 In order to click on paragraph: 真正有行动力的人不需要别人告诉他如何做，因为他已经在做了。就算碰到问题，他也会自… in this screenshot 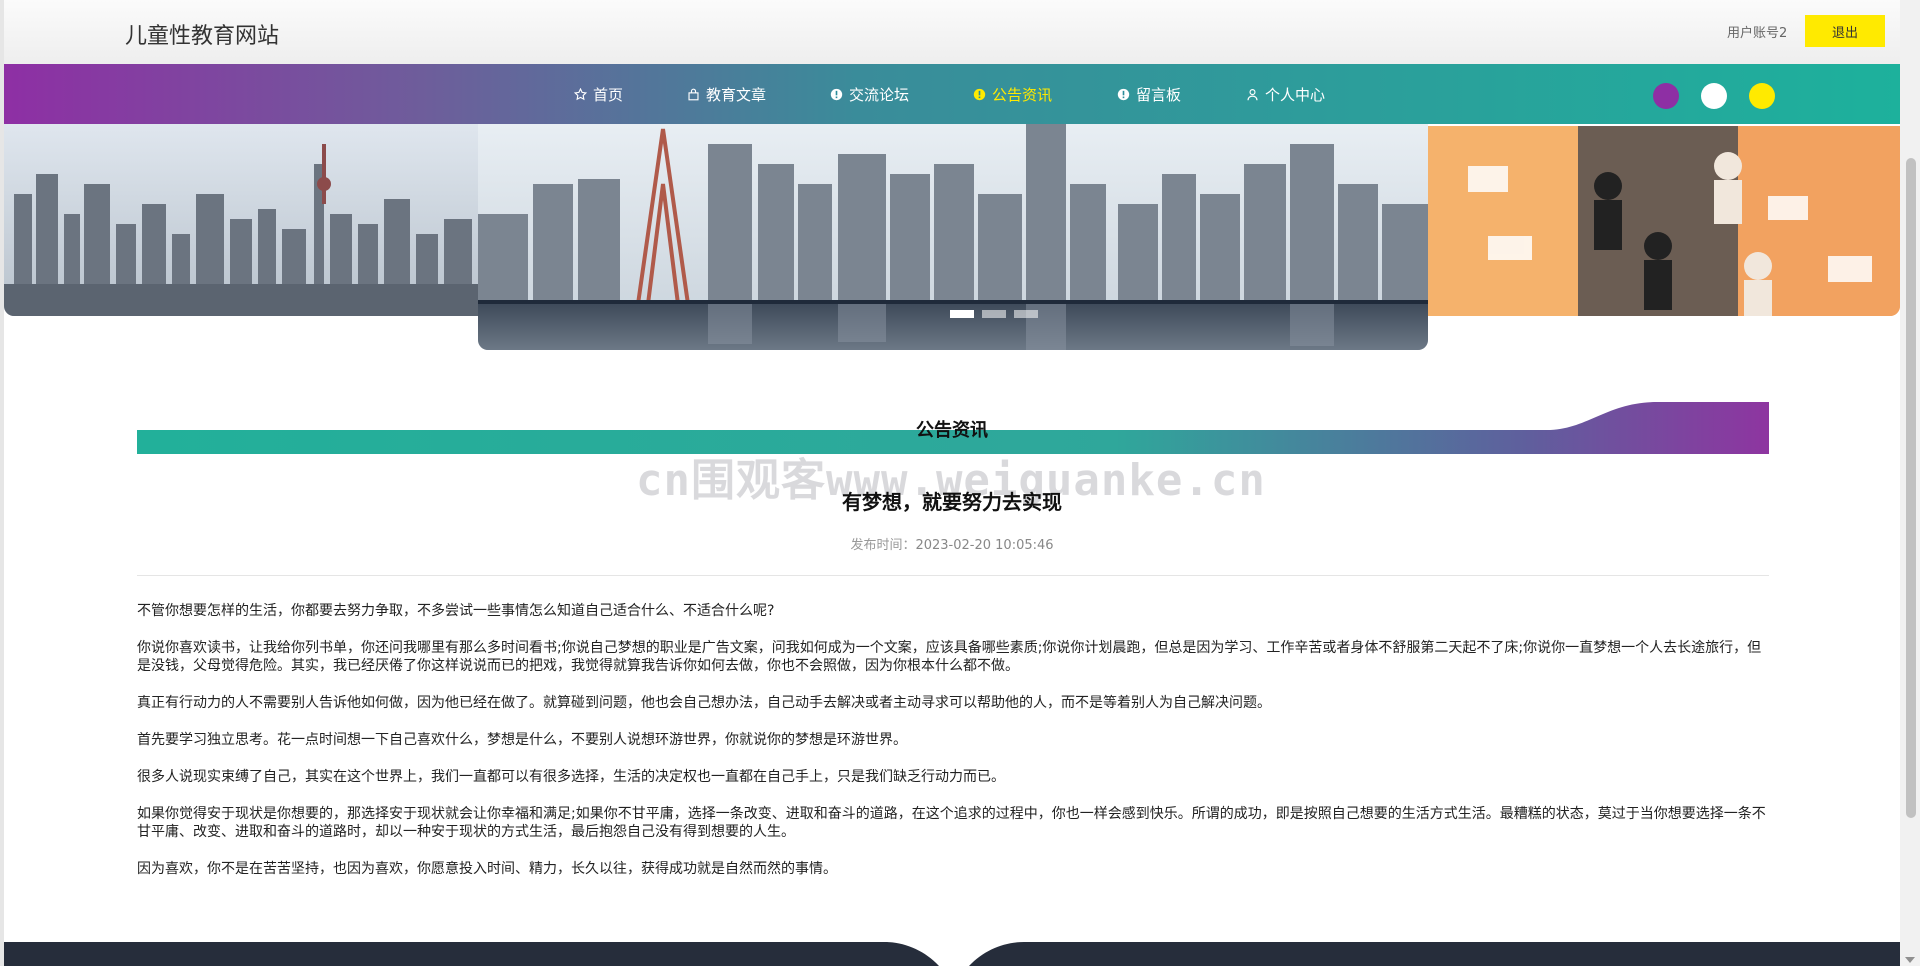, I will do `click(704, 703)`.